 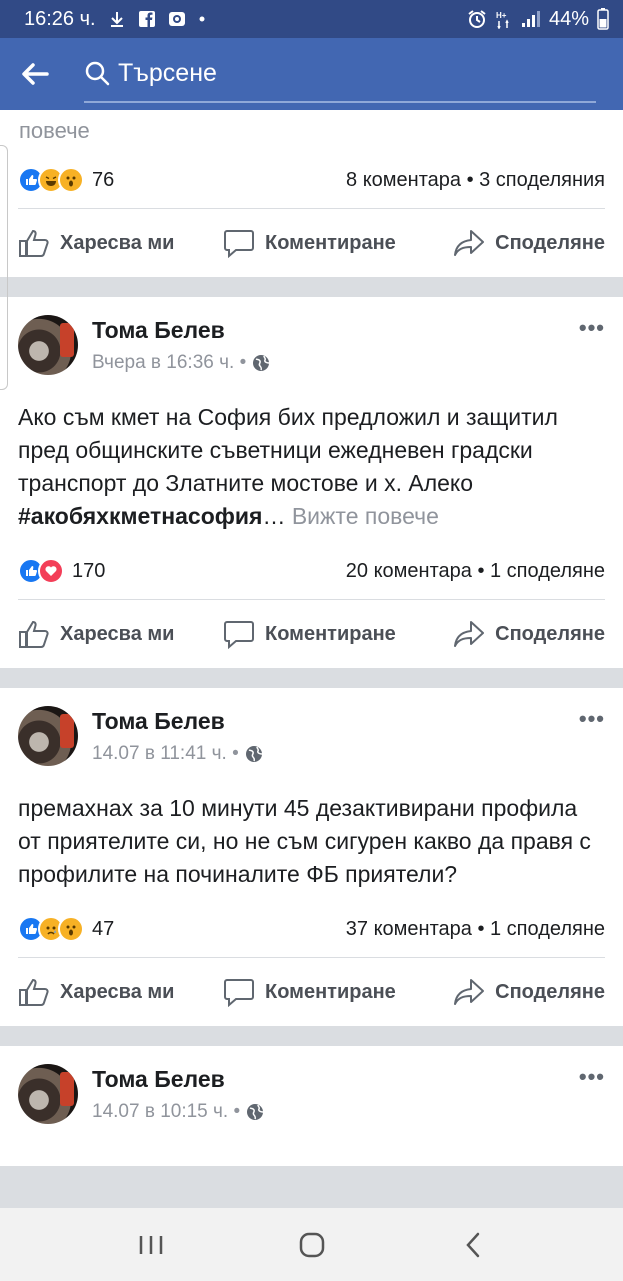 I want to click on search-bar, so click(x=340, y=74).